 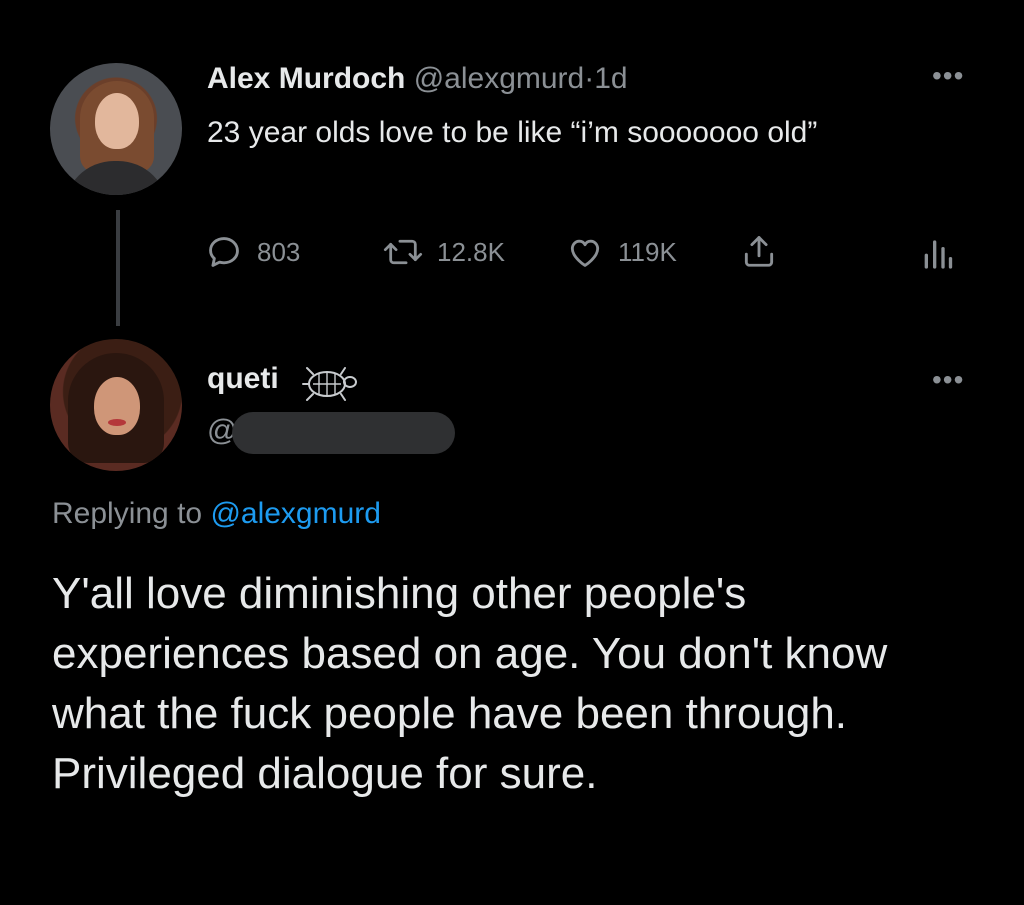 I want to click on retweet-button: 12.8K, so click(x=444, y=252).